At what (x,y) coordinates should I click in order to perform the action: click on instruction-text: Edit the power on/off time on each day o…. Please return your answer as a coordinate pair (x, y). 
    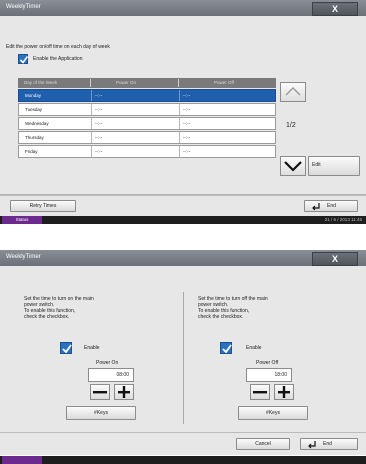
    Looking at the image, I should click on (58, 47).